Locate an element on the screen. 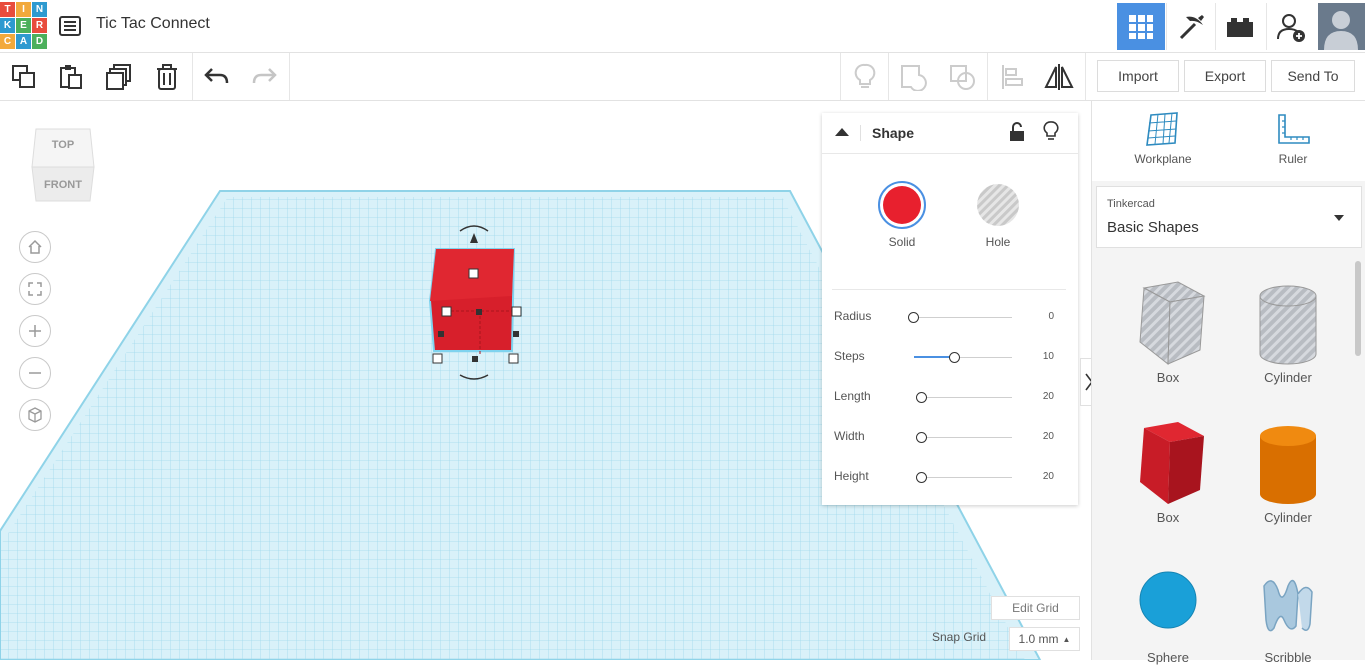 This screenshot has width=1365, height=665. add-user-icon is located at coordinates (1291, 27).